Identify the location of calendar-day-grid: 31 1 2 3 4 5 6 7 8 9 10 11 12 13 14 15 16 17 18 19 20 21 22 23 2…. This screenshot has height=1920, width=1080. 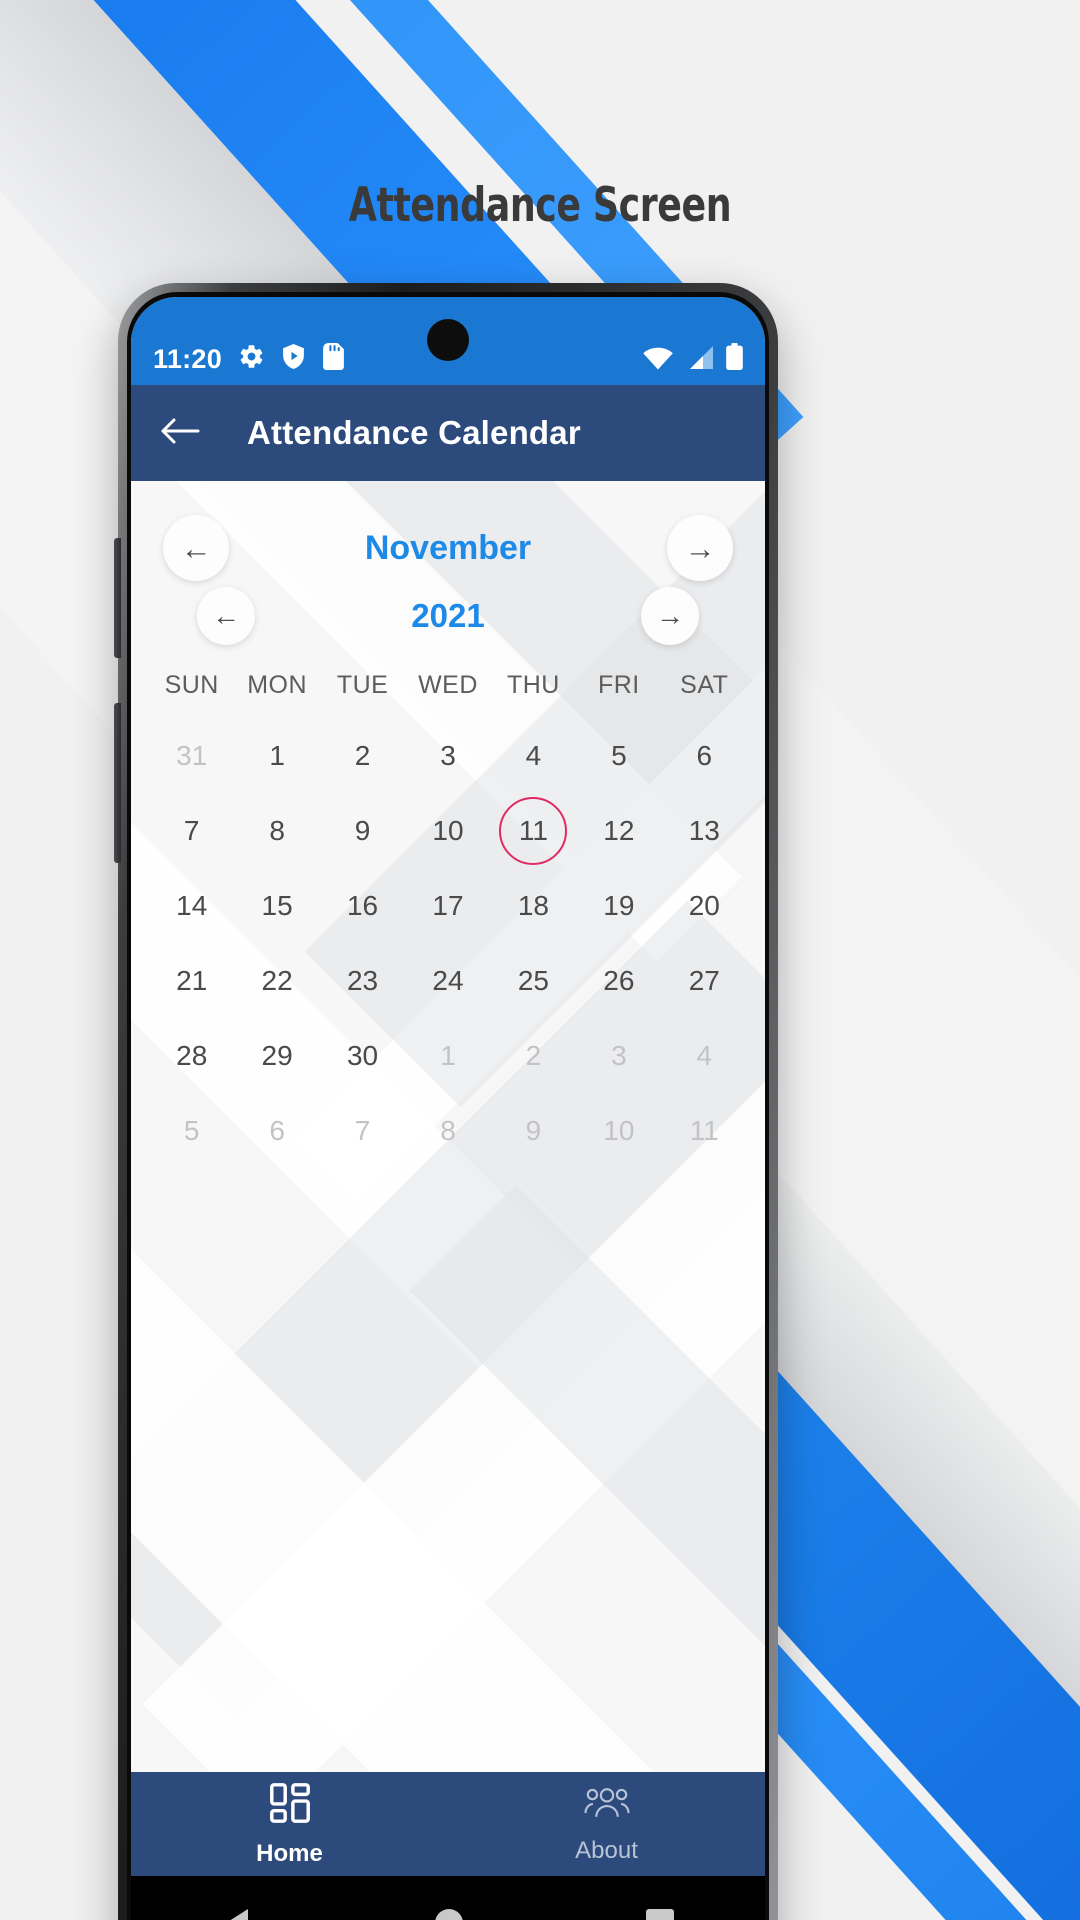
(448, 943).